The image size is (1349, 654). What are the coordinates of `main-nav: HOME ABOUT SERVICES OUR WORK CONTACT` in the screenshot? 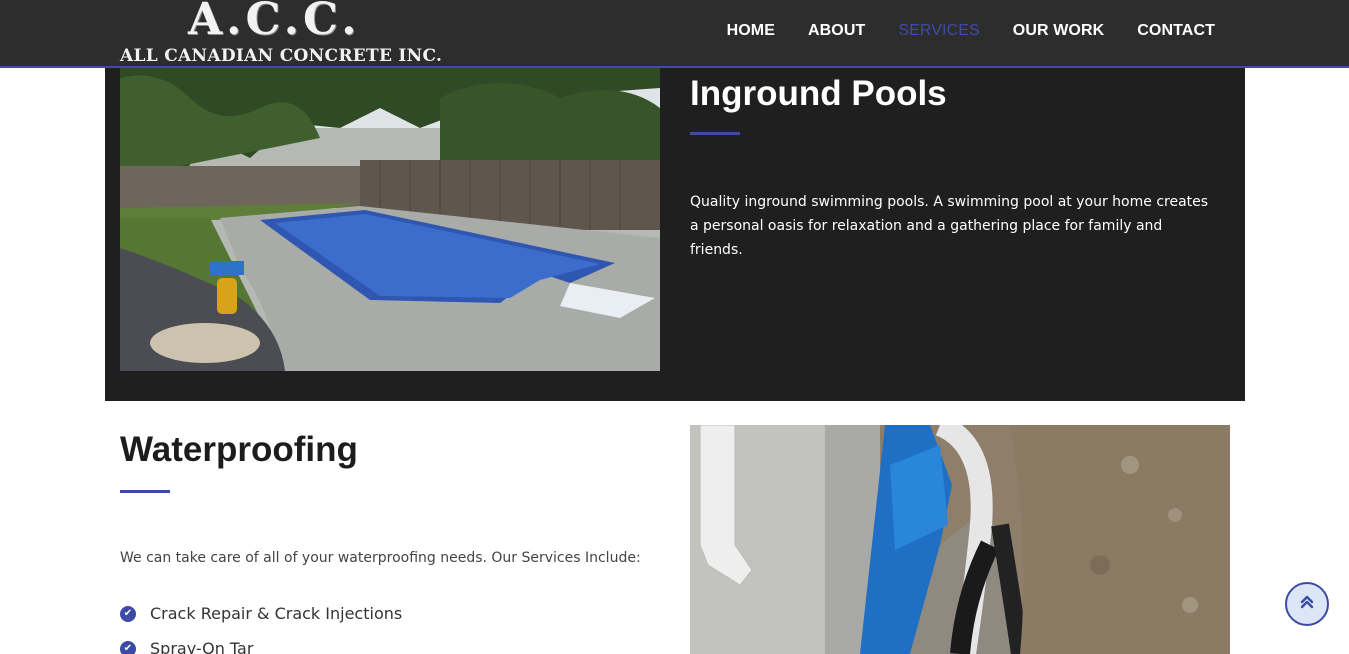 It's located at (971, 31).